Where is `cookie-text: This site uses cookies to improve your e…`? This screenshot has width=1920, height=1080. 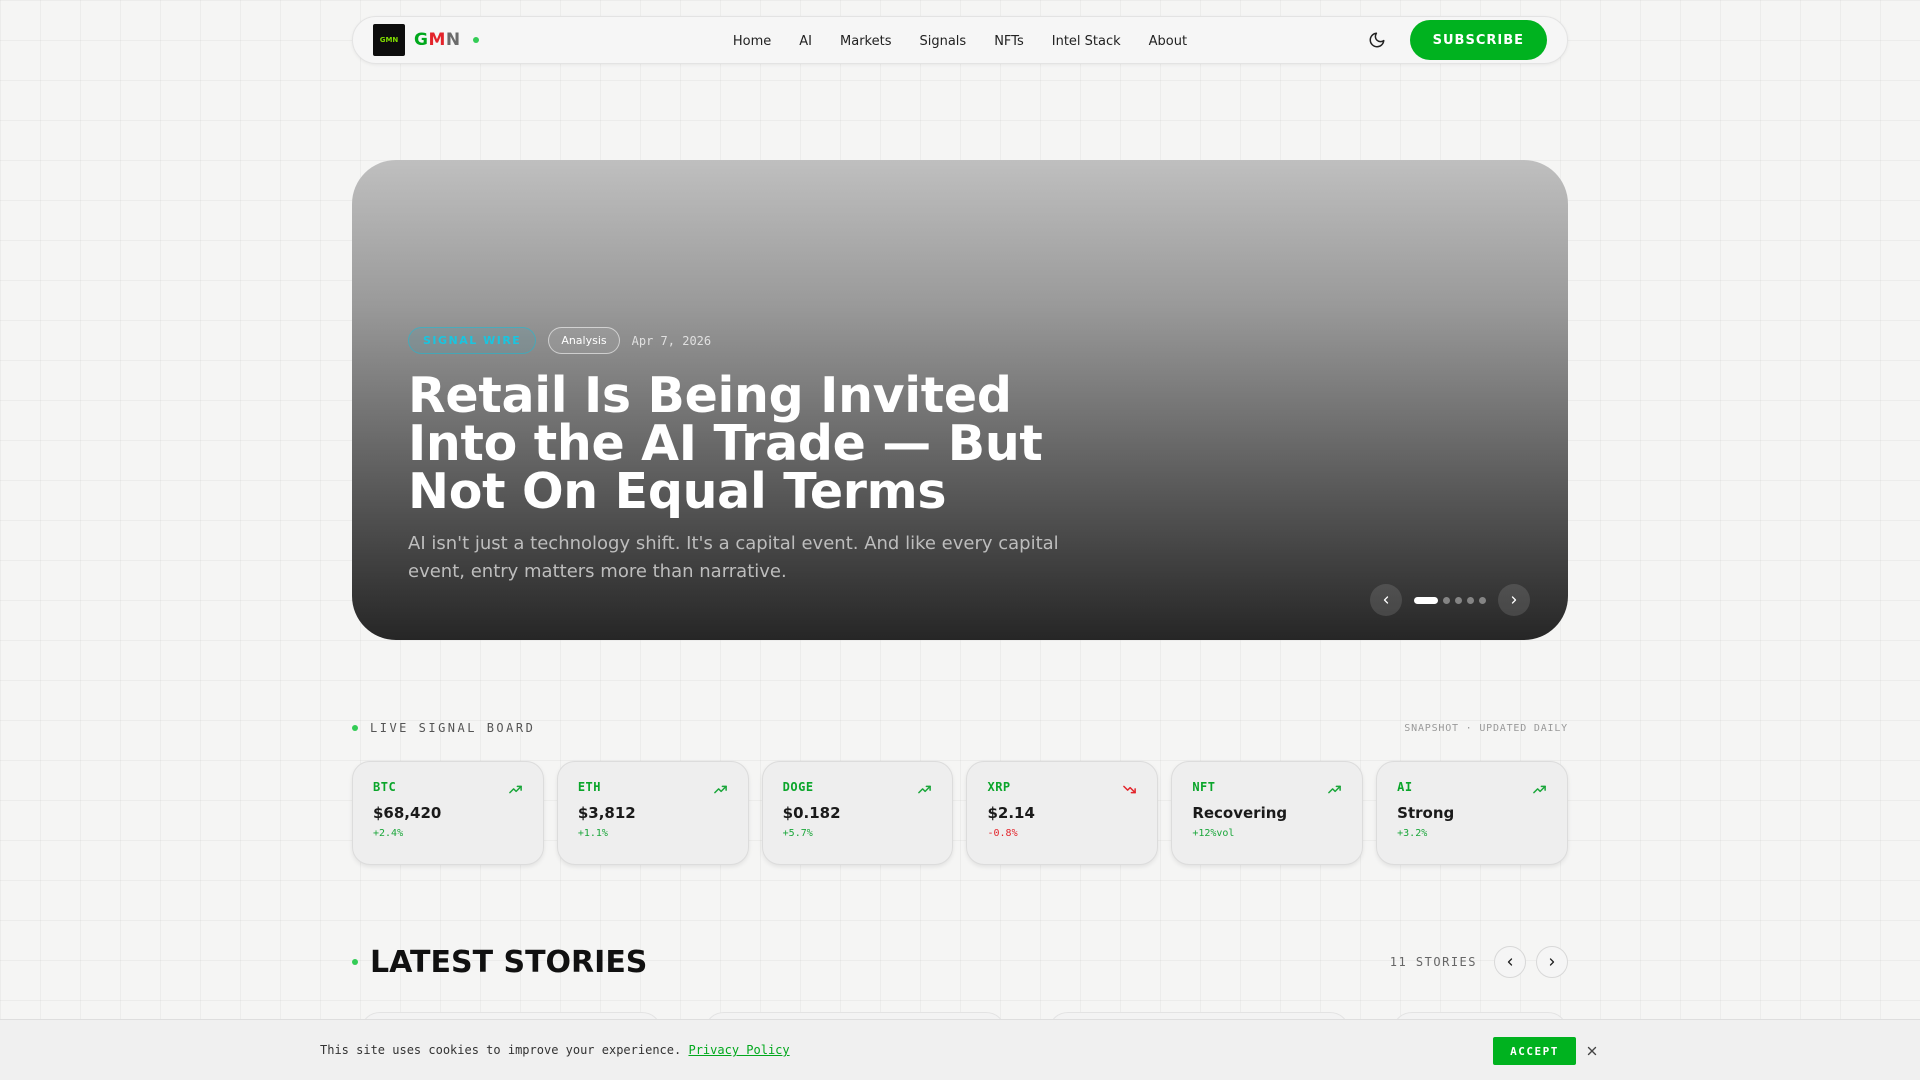
cookie-text: This site uses cookies to improve your e… is located at coordinates (501, 1050).